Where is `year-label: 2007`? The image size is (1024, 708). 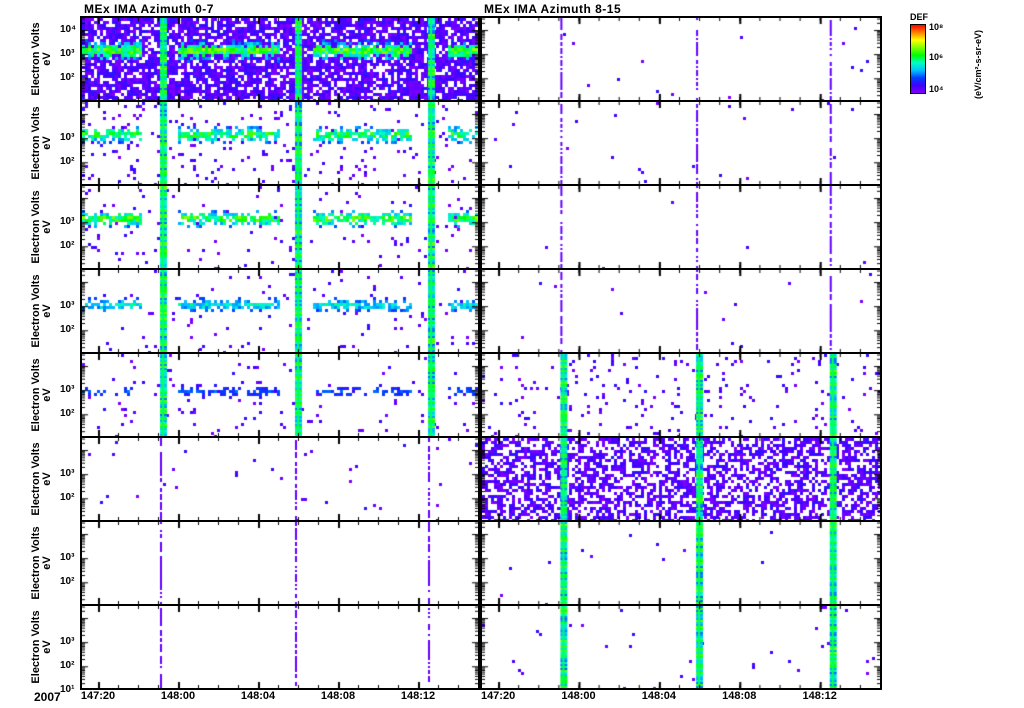 year-label: 2007 is located at coordinates (47, 697).